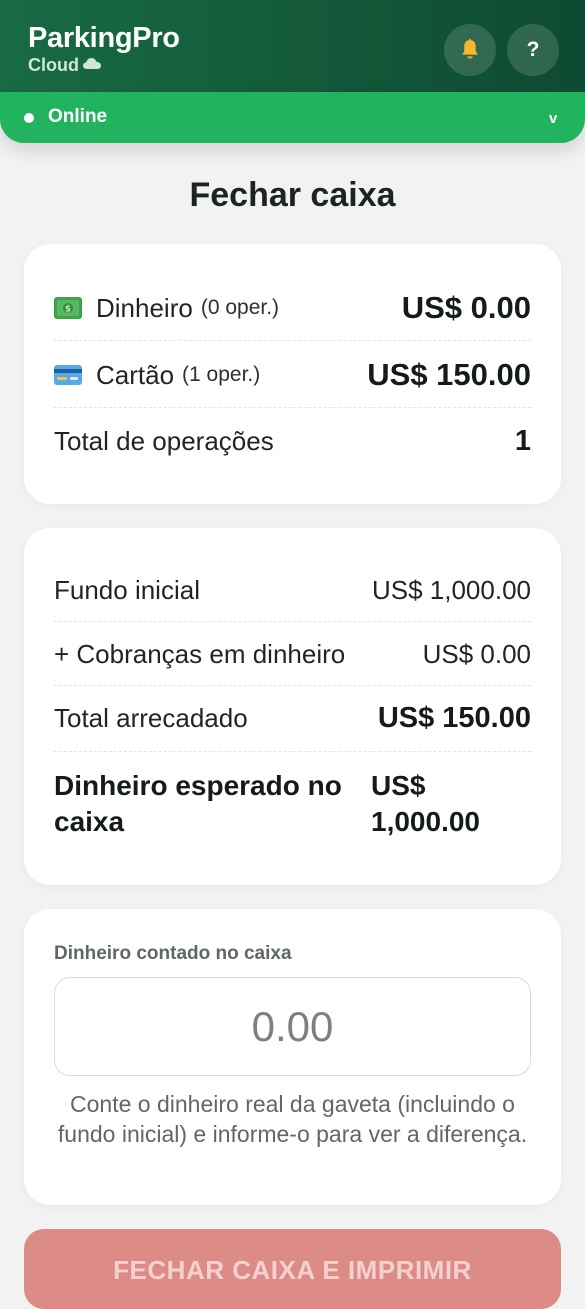 This screenshot has width=585, height=1309. I want to click on notifications-button, so click(470, 50).